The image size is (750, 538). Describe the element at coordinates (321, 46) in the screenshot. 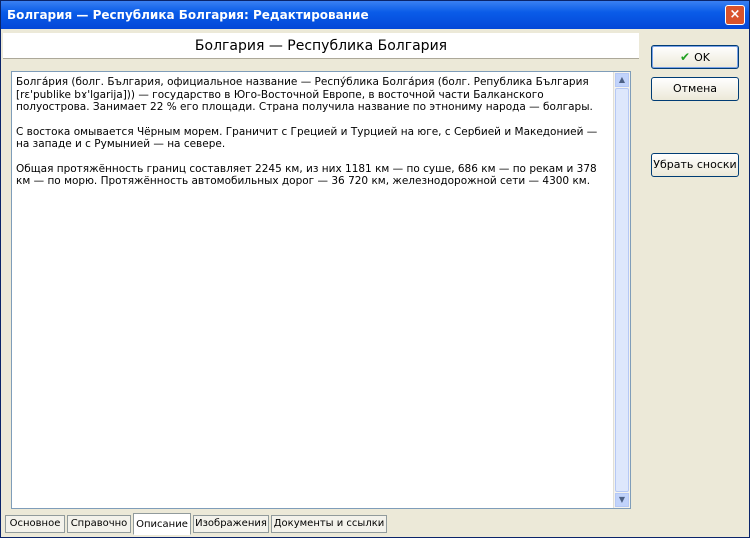

I see `record-title: Болгария — Республика Болгария` at that location.